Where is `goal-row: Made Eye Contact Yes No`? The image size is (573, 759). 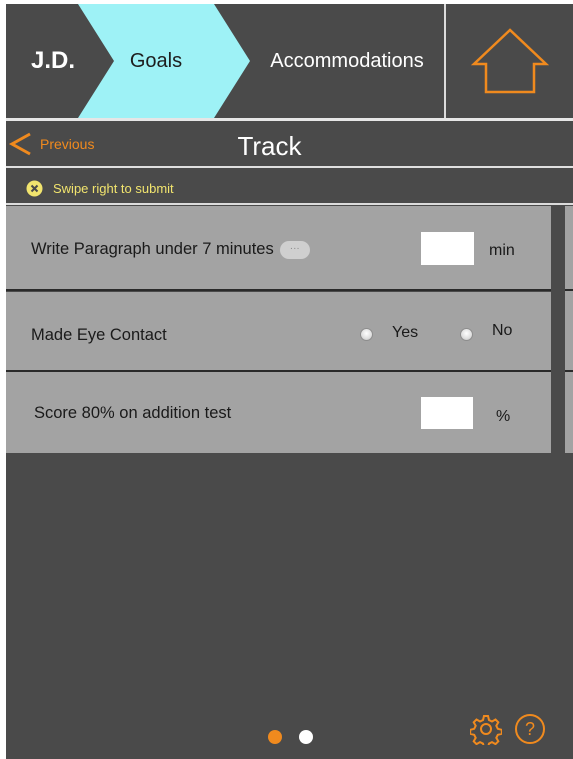 goal-row: Made Eye Contact Yes No is located at coordinates (278, 331).